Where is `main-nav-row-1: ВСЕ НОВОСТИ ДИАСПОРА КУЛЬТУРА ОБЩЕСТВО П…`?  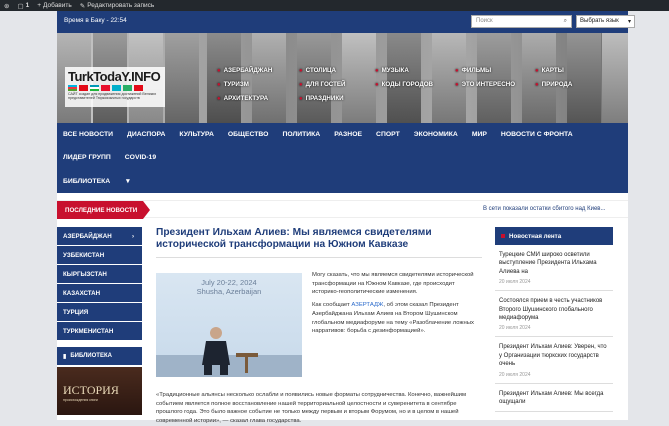
main-nav-row-1: ВСЕ НОВОСТИ ДИАСПОРА КУЛЬТУРА ОБЩЕСТВО П… is located at coordinates (342, 134).